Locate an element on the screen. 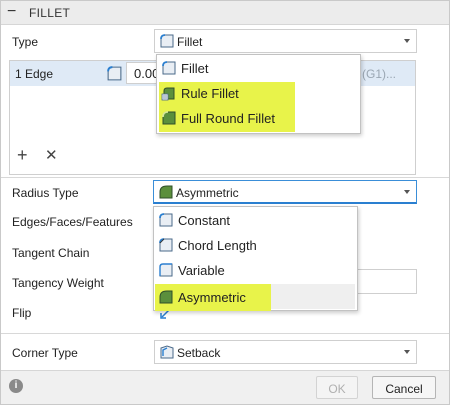 Image resolution: width=450 pixels, height=405 pixels. chord-length-icon is located at coordinates (166, 245).